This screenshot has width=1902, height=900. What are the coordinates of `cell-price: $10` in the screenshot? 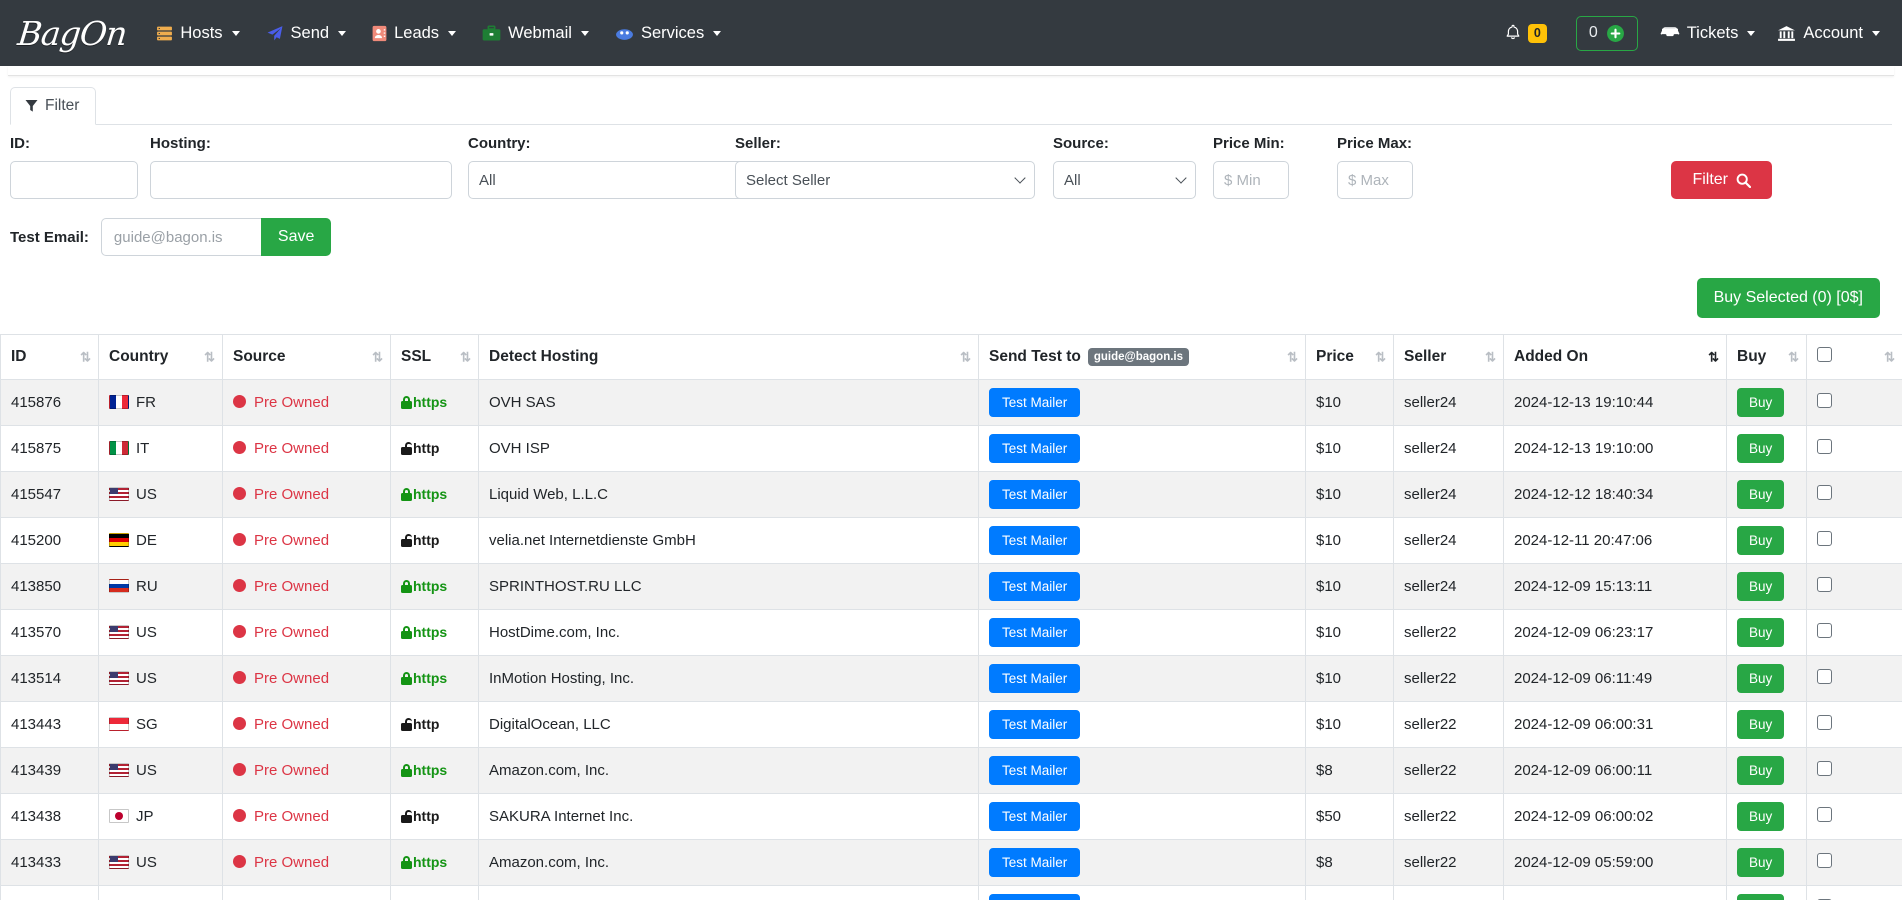 It's located at (1349, 540).